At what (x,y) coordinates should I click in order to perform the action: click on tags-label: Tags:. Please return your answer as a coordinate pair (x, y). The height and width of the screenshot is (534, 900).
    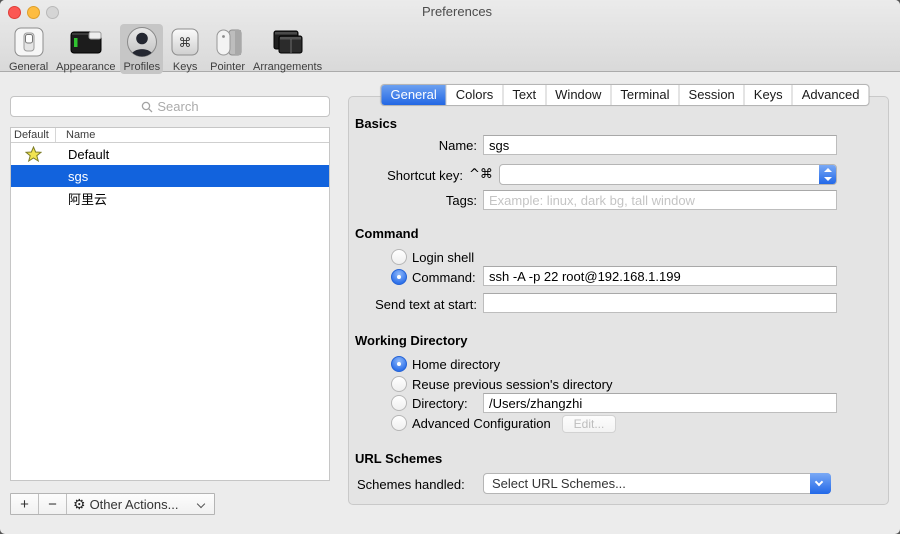
    Looking at the image, I should click on (461, 200).